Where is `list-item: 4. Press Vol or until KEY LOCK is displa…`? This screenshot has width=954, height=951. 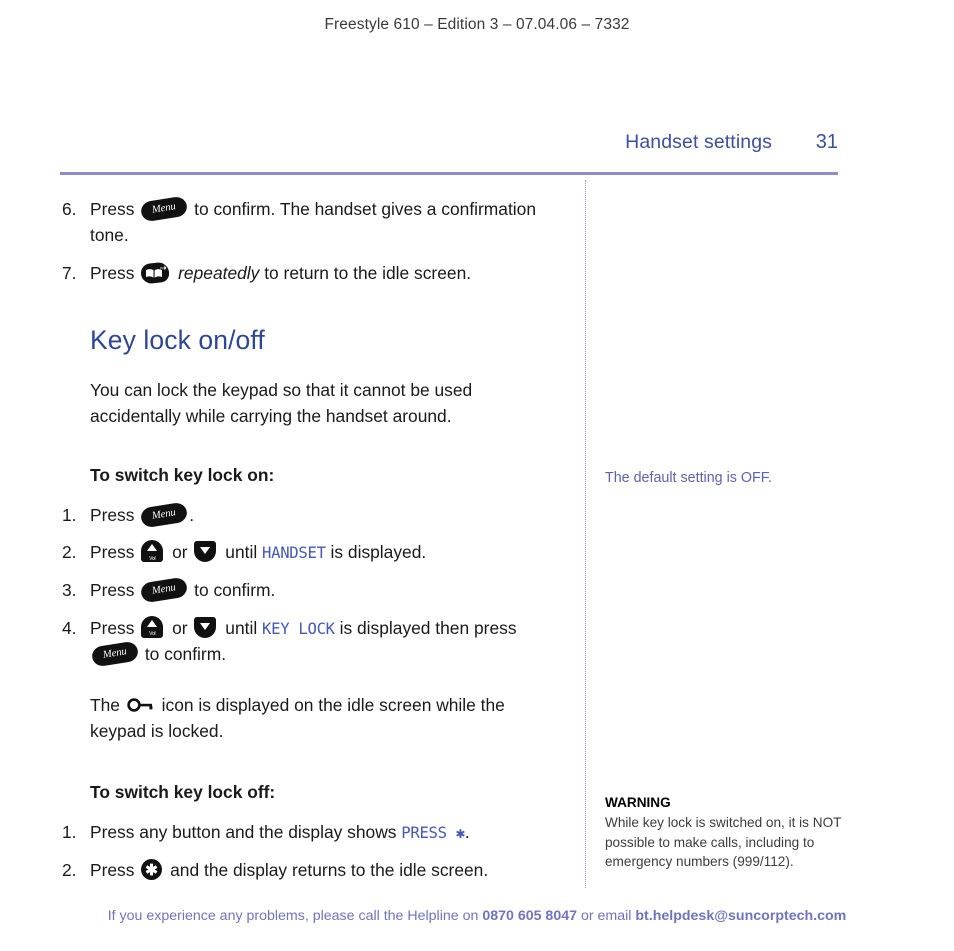
list-item: 4. Press Vol or until KEY LOCK is displa… is located at coordinates (312, 641).